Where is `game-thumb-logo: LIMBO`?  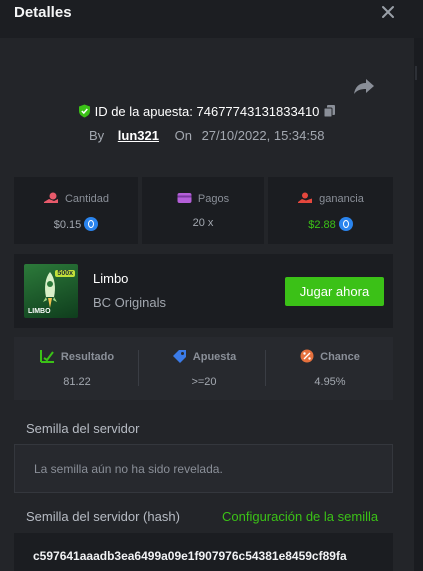 game-thumb-logo: LIMBO is located at coordinates (39, 311).